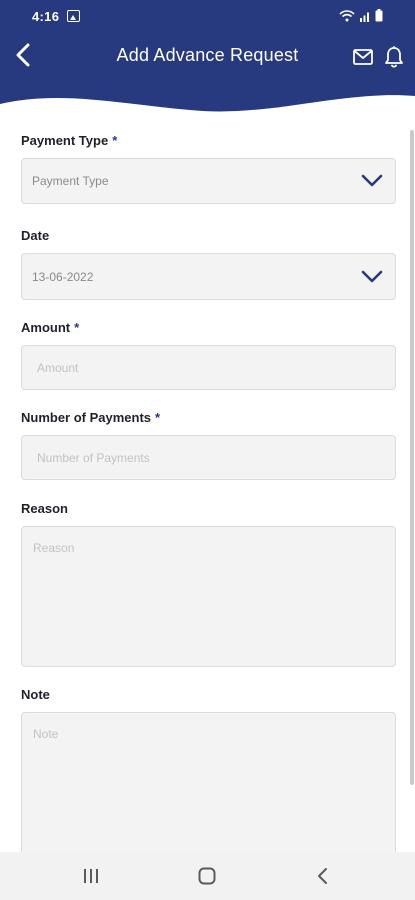 The width and height of the screenshot is (415, 900). What do you see at coordinates (379, 15) in the screenshot?
I see `battery-icon` at bounding box center [379, 15].